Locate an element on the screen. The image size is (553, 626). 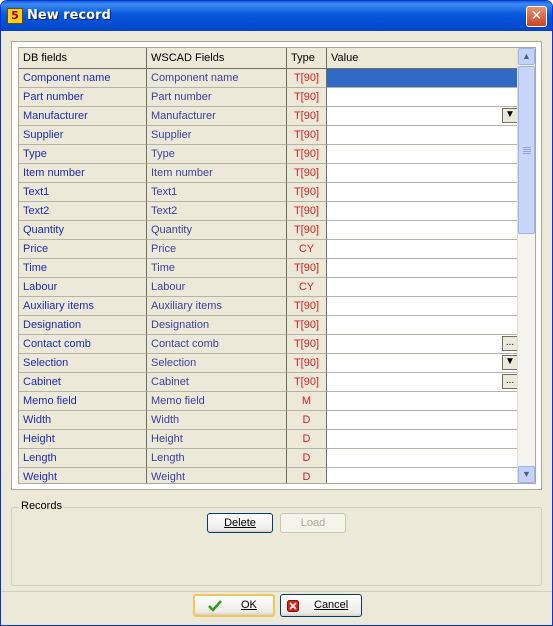
db-field-cell: Weight is located at coordinates (83, 475).